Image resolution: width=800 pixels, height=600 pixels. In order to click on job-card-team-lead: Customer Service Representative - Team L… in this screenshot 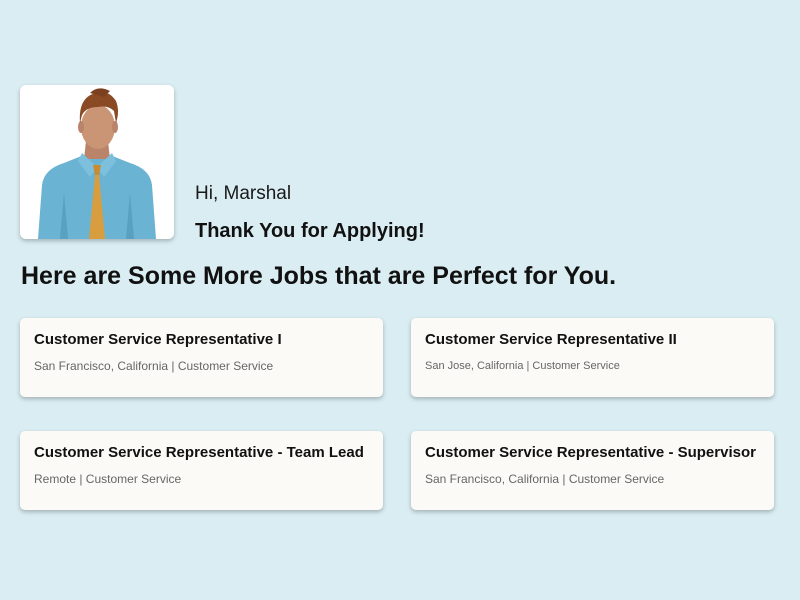, I will do `click(201, 470)`.